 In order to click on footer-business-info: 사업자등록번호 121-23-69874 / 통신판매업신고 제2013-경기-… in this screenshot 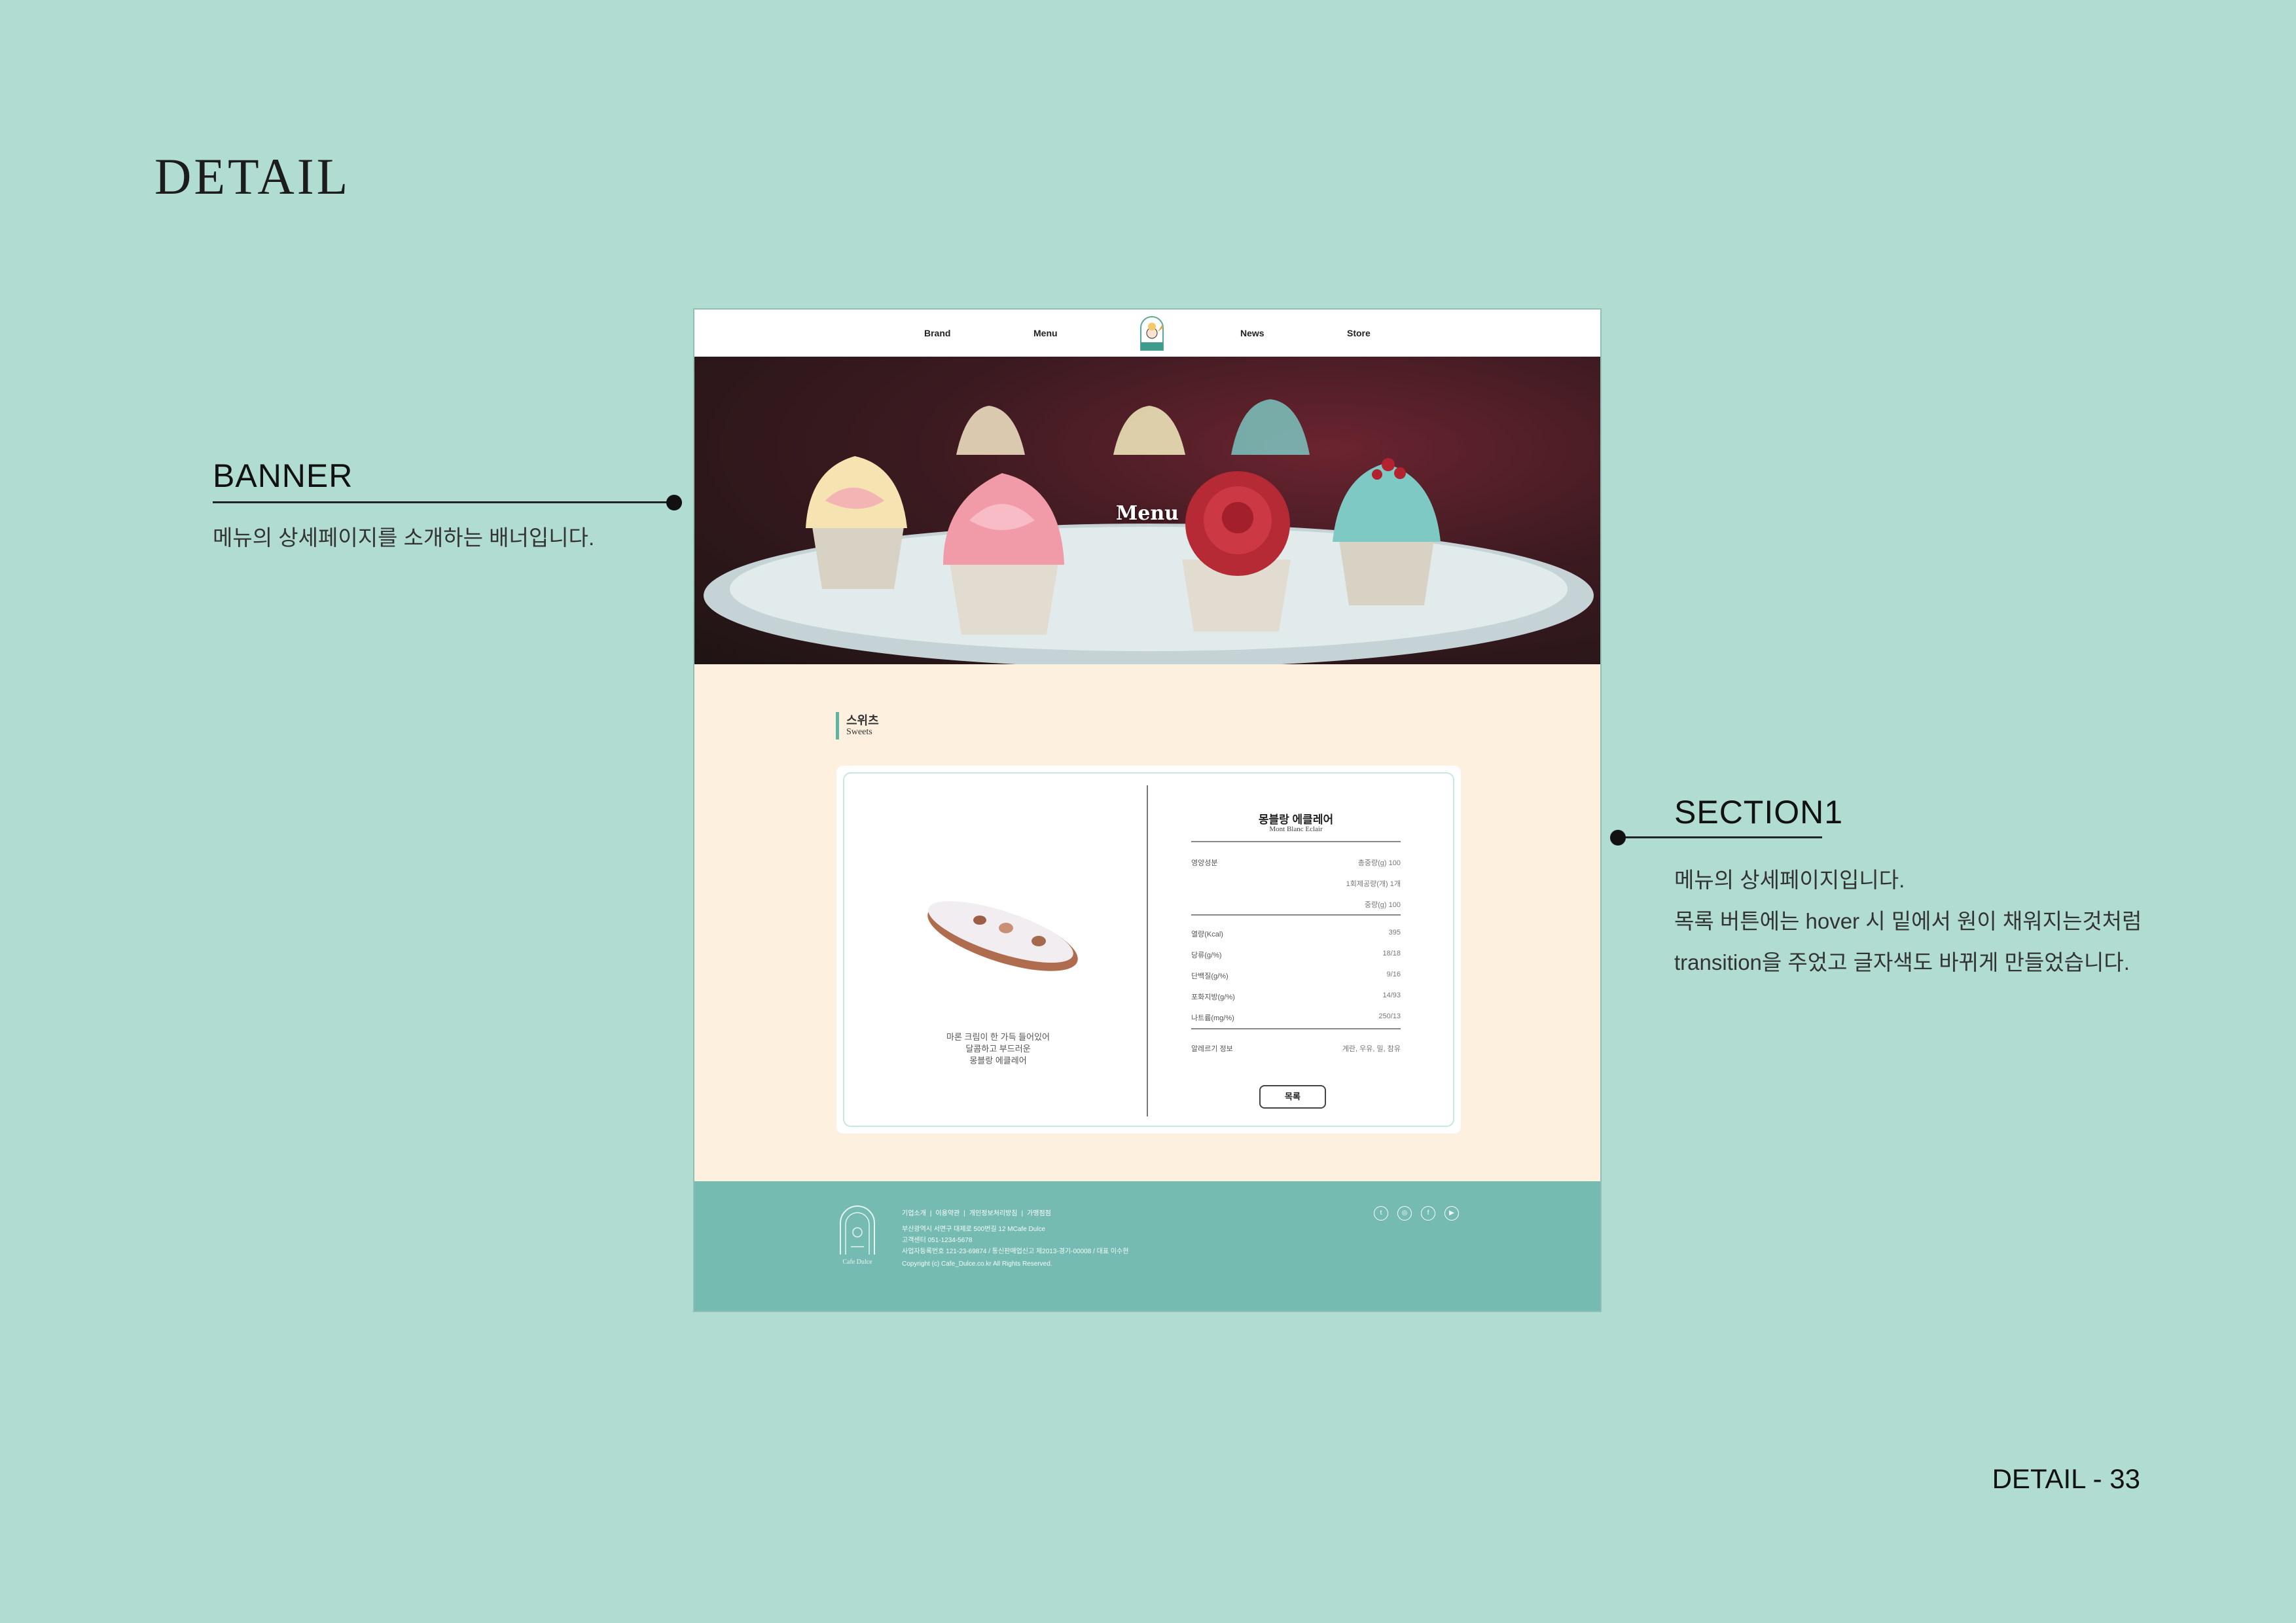, I will do `click(1015, 1251)`.